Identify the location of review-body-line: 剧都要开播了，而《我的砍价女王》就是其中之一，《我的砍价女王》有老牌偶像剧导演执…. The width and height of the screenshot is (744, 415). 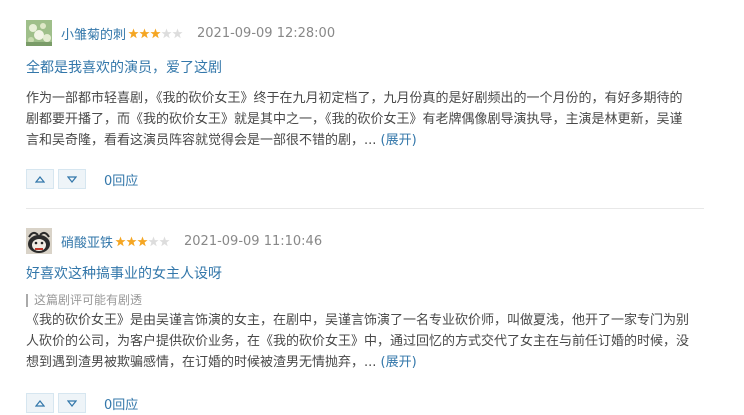
(354, 119).